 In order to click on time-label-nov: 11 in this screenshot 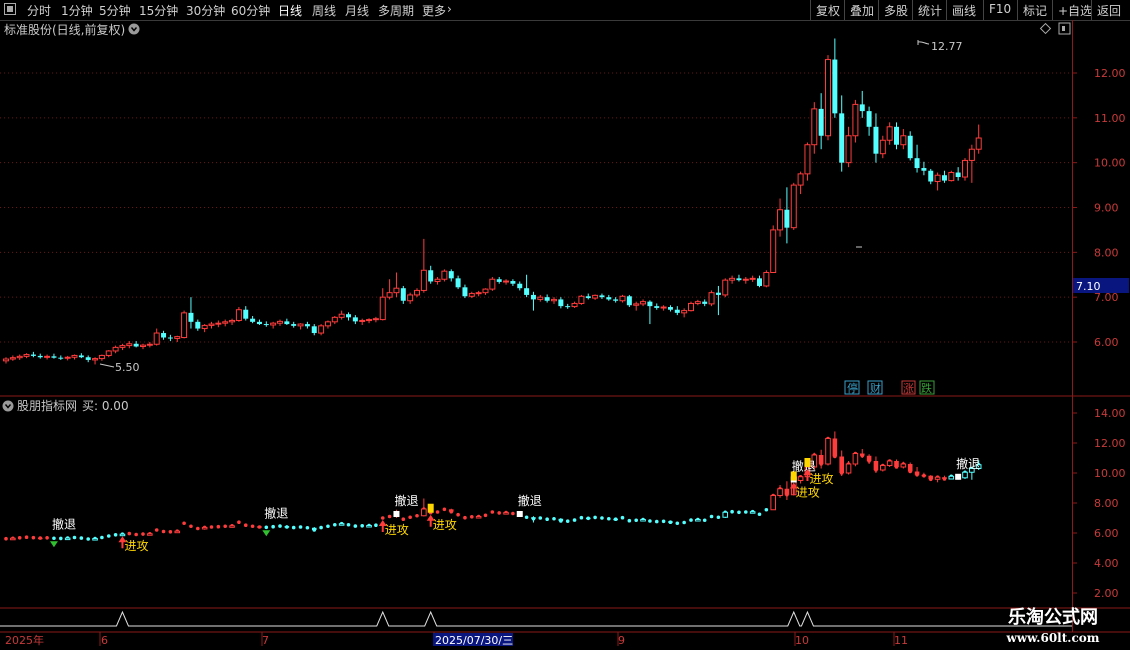, I will do `click(901, 640)`.